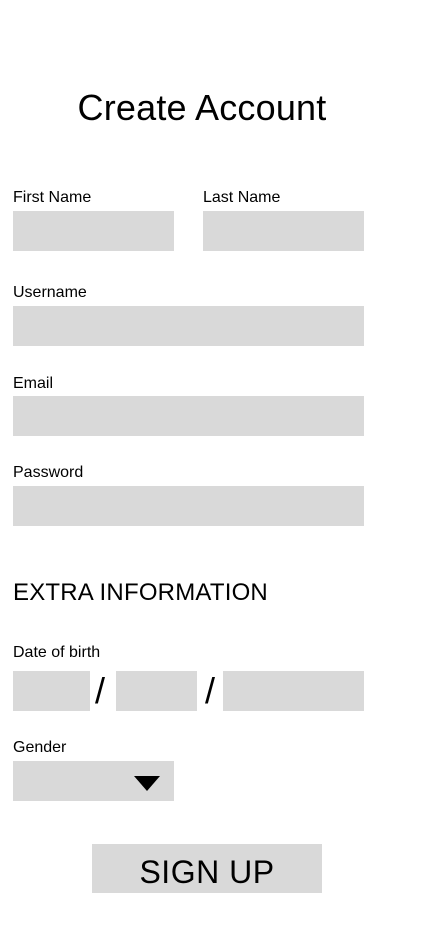 This screenshot has height=932, width=430. I want to click on username-label: Username, so click(50, 292).